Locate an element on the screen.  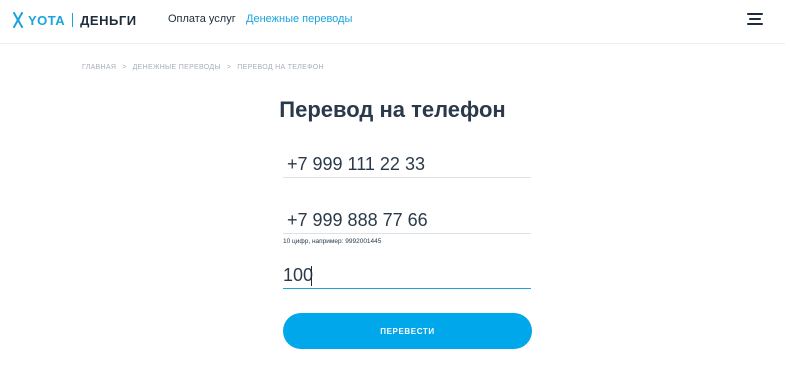
breadcrumb-money-transfers: ДЕНЕЖНЫЕ ПЕРЕВОДЫ is located at coordinates (177, 67).